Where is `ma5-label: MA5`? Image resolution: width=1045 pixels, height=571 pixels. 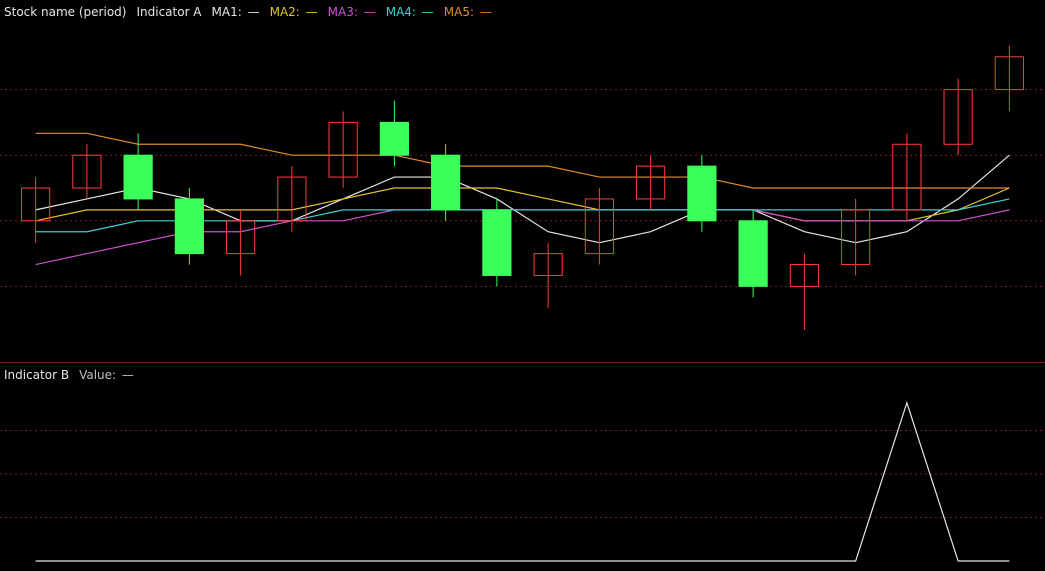
ma5-label: MA5 is located at coordinates (456, 12).